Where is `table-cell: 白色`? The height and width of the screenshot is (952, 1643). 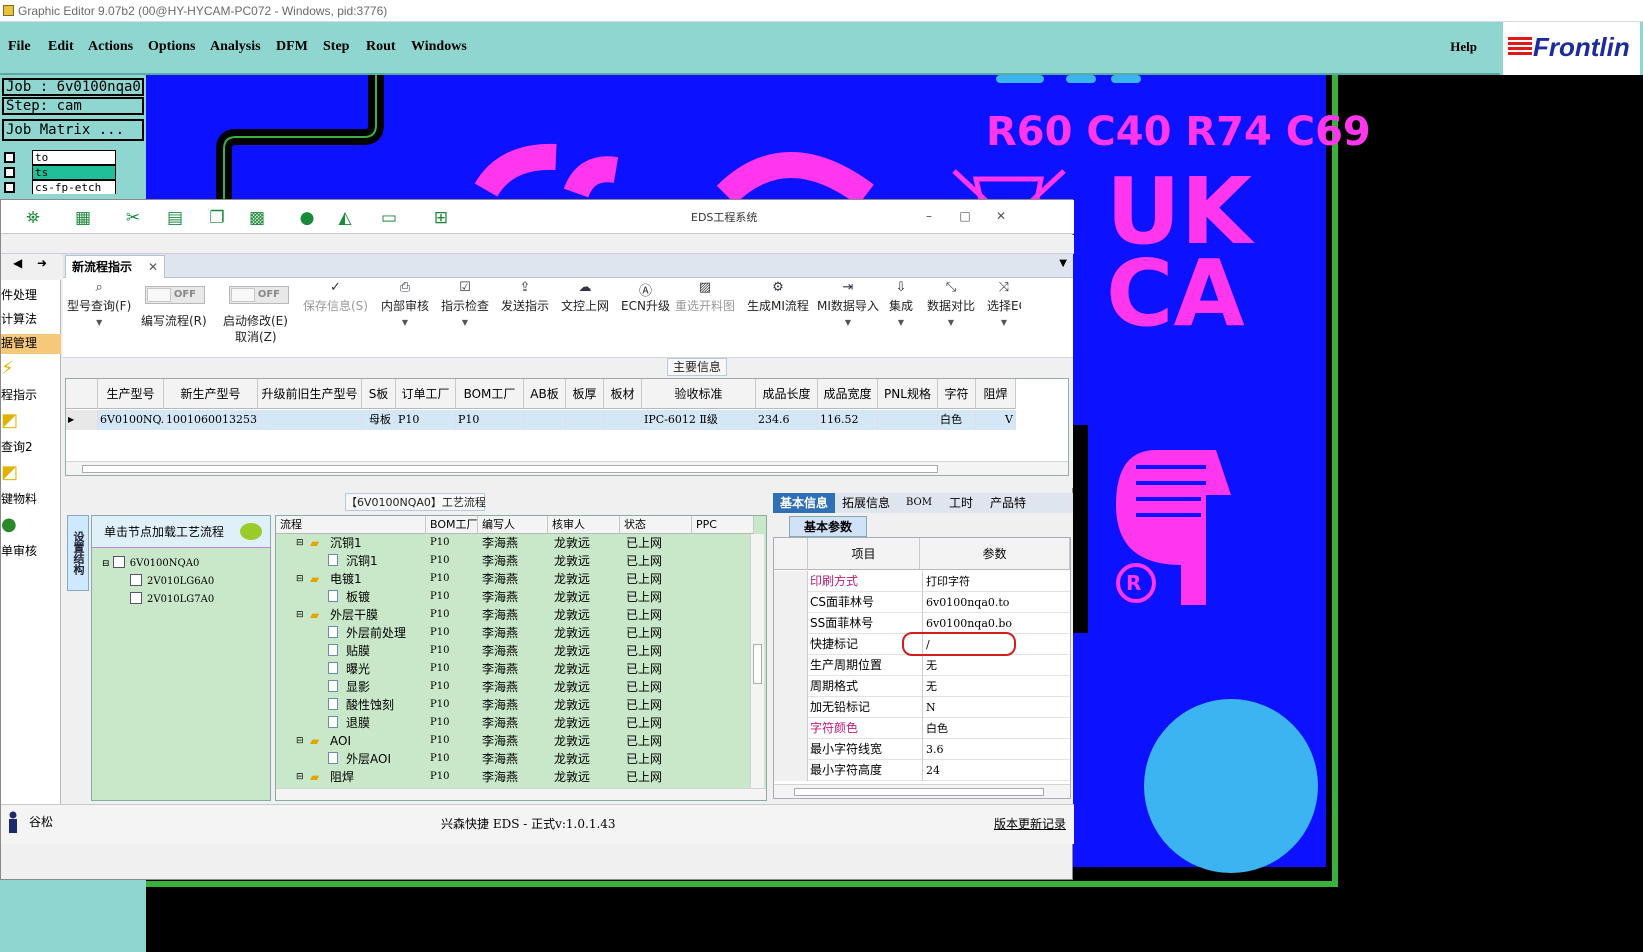 table-cell: 白色 is located at coordinates (957, 420).